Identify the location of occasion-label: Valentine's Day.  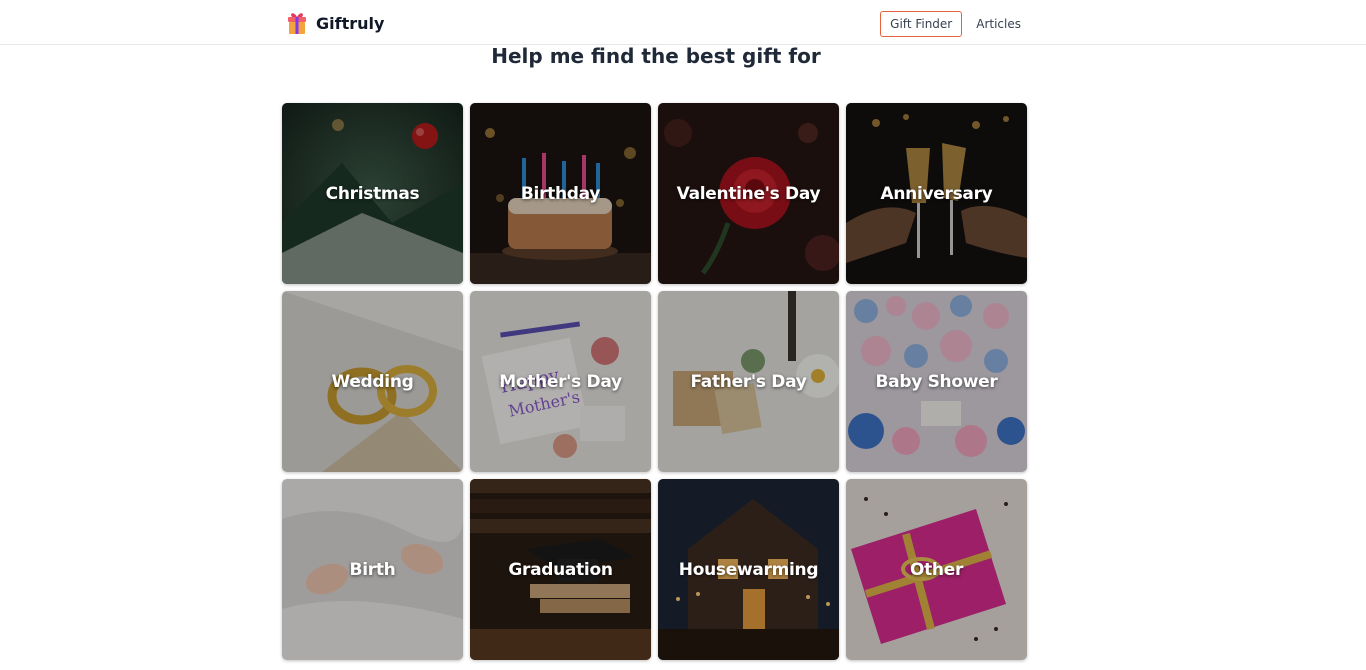
(748, 193).